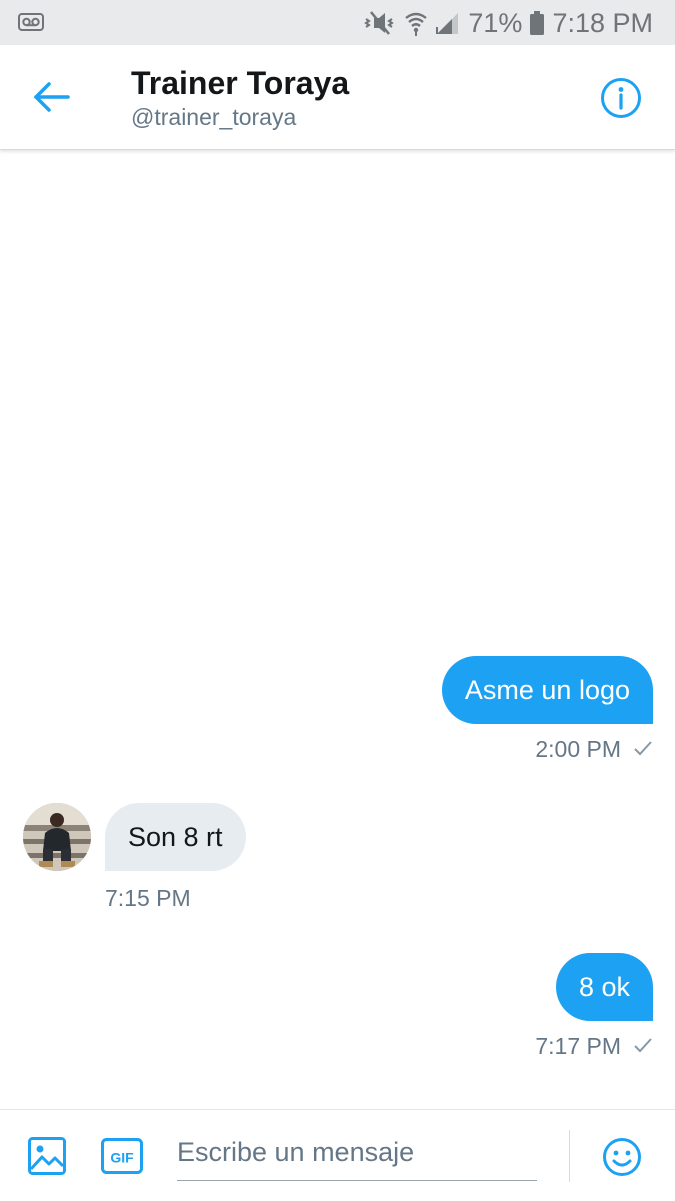 The width and height of the screenshot is (675, 1201). What do you see at coordinates (57, 837) in the screenshot?
I see `avatar` at bounding box center [57, 837].